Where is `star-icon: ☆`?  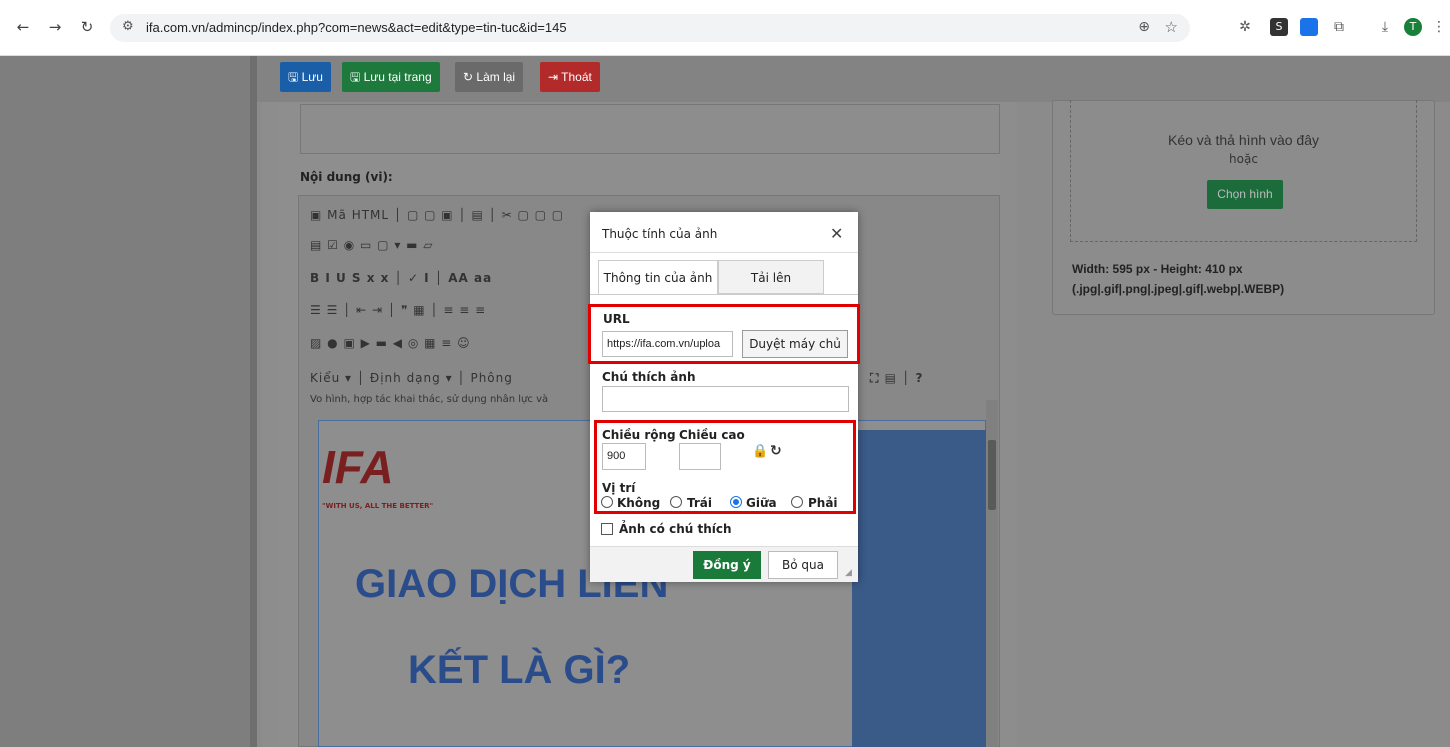
star-icon: ☆ is located at coordinates (1171, 27).